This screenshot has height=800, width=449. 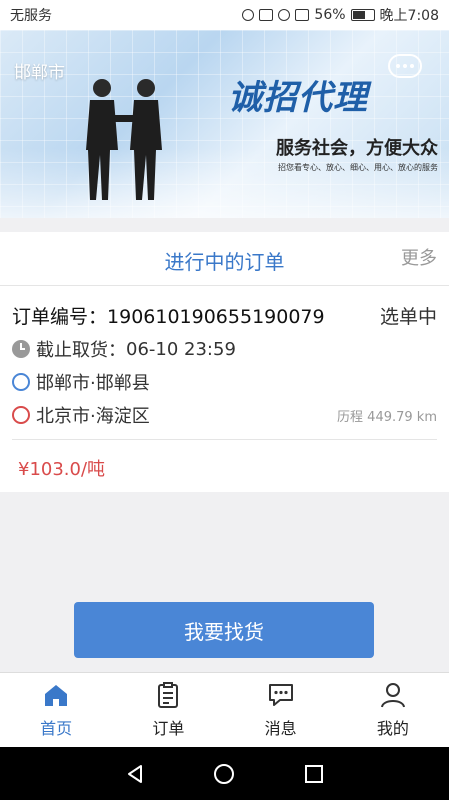 What do you see at coordinates (168, 710) in the screenshot?
I see `tab-orders: 订单` at bounding box center [168, 710].